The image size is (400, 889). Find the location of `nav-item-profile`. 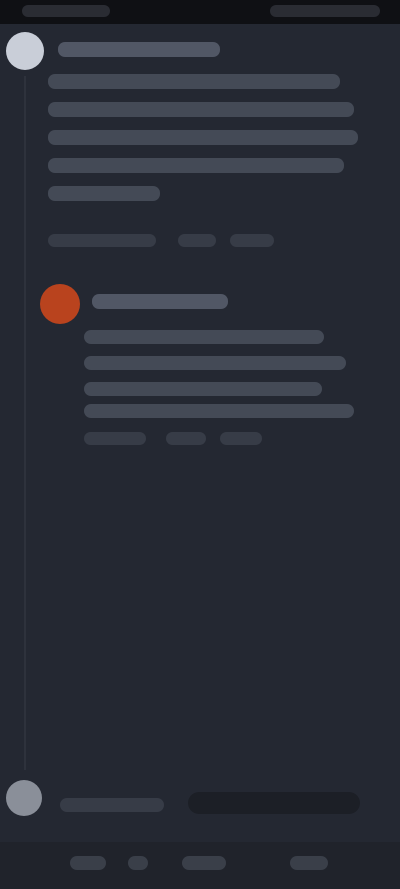

nav-item-profile is located at coordinates (309, 863).